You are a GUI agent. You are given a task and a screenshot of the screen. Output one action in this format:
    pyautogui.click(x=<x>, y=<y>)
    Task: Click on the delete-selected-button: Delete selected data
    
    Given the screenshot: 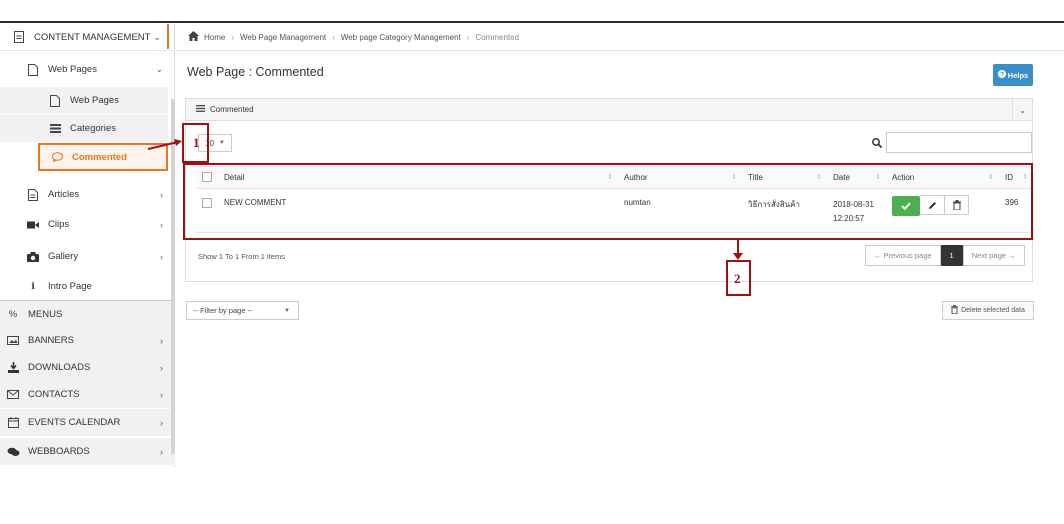 What is the action you would take?
    pyautogui.click(x=988, y=310)
    